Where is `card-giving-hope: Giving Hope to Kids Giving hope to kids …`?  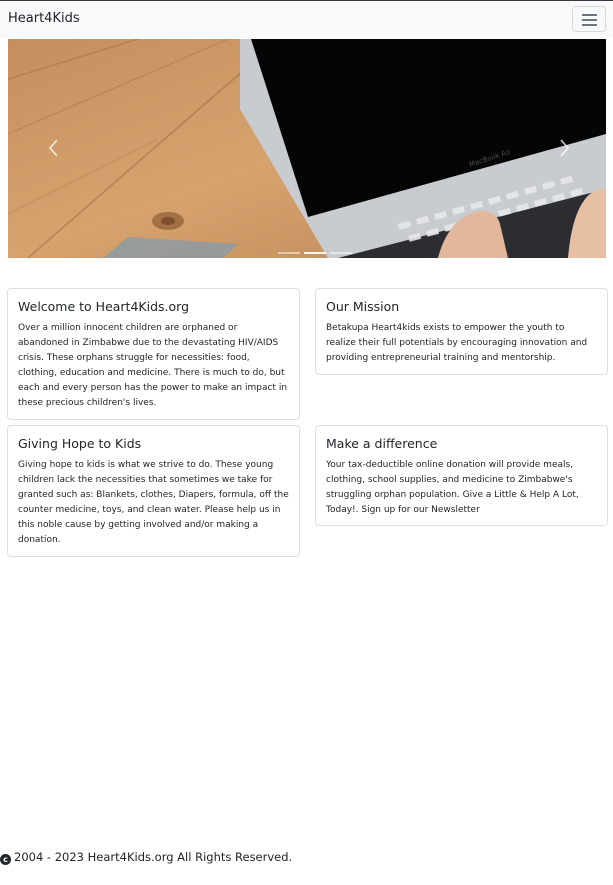 card-giving-hope: Giving Hope to Kids Giving hope to kids … is located at coordinates (153, 491).